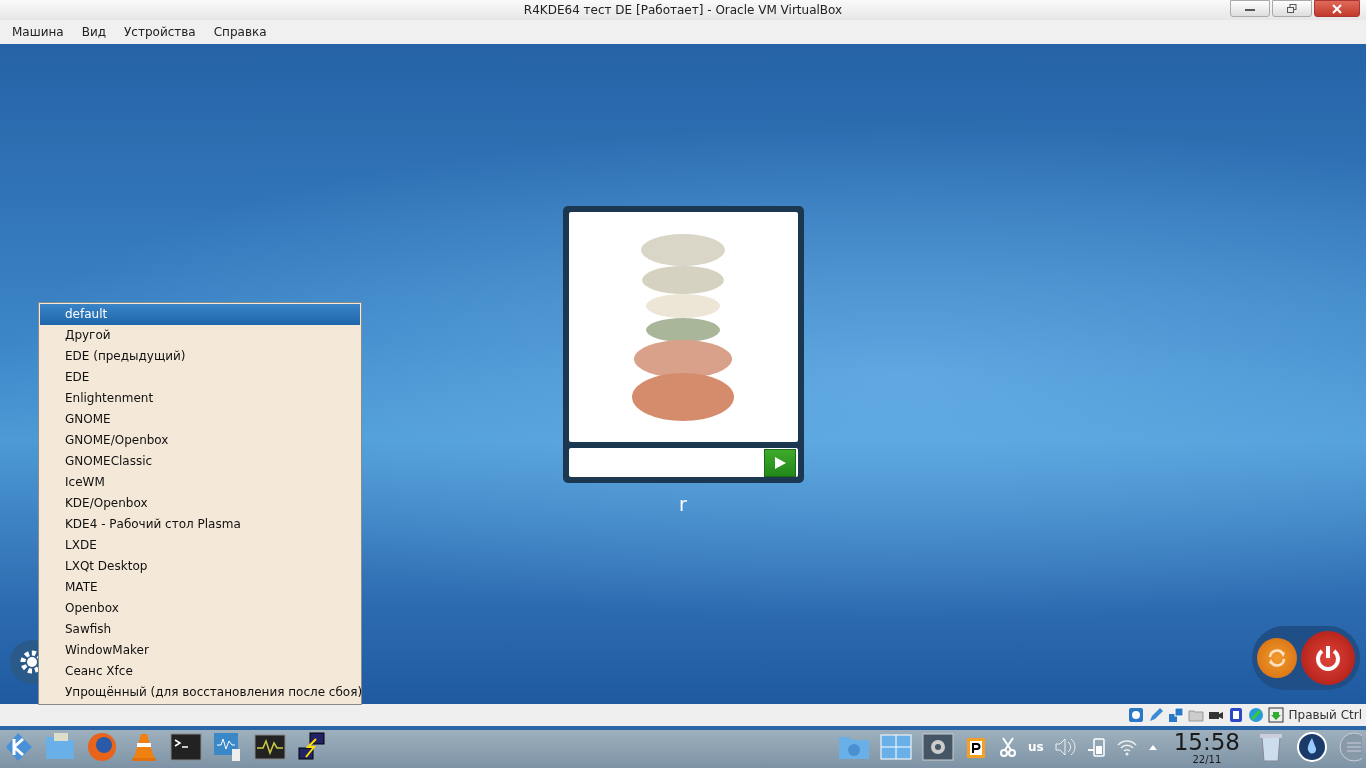 The height and width of the screenshot is (768, 1366). What do you see at coordinates (1156, 715) in the screenshot?
I see `pencil-icon` at bounding box center [1156, 715].